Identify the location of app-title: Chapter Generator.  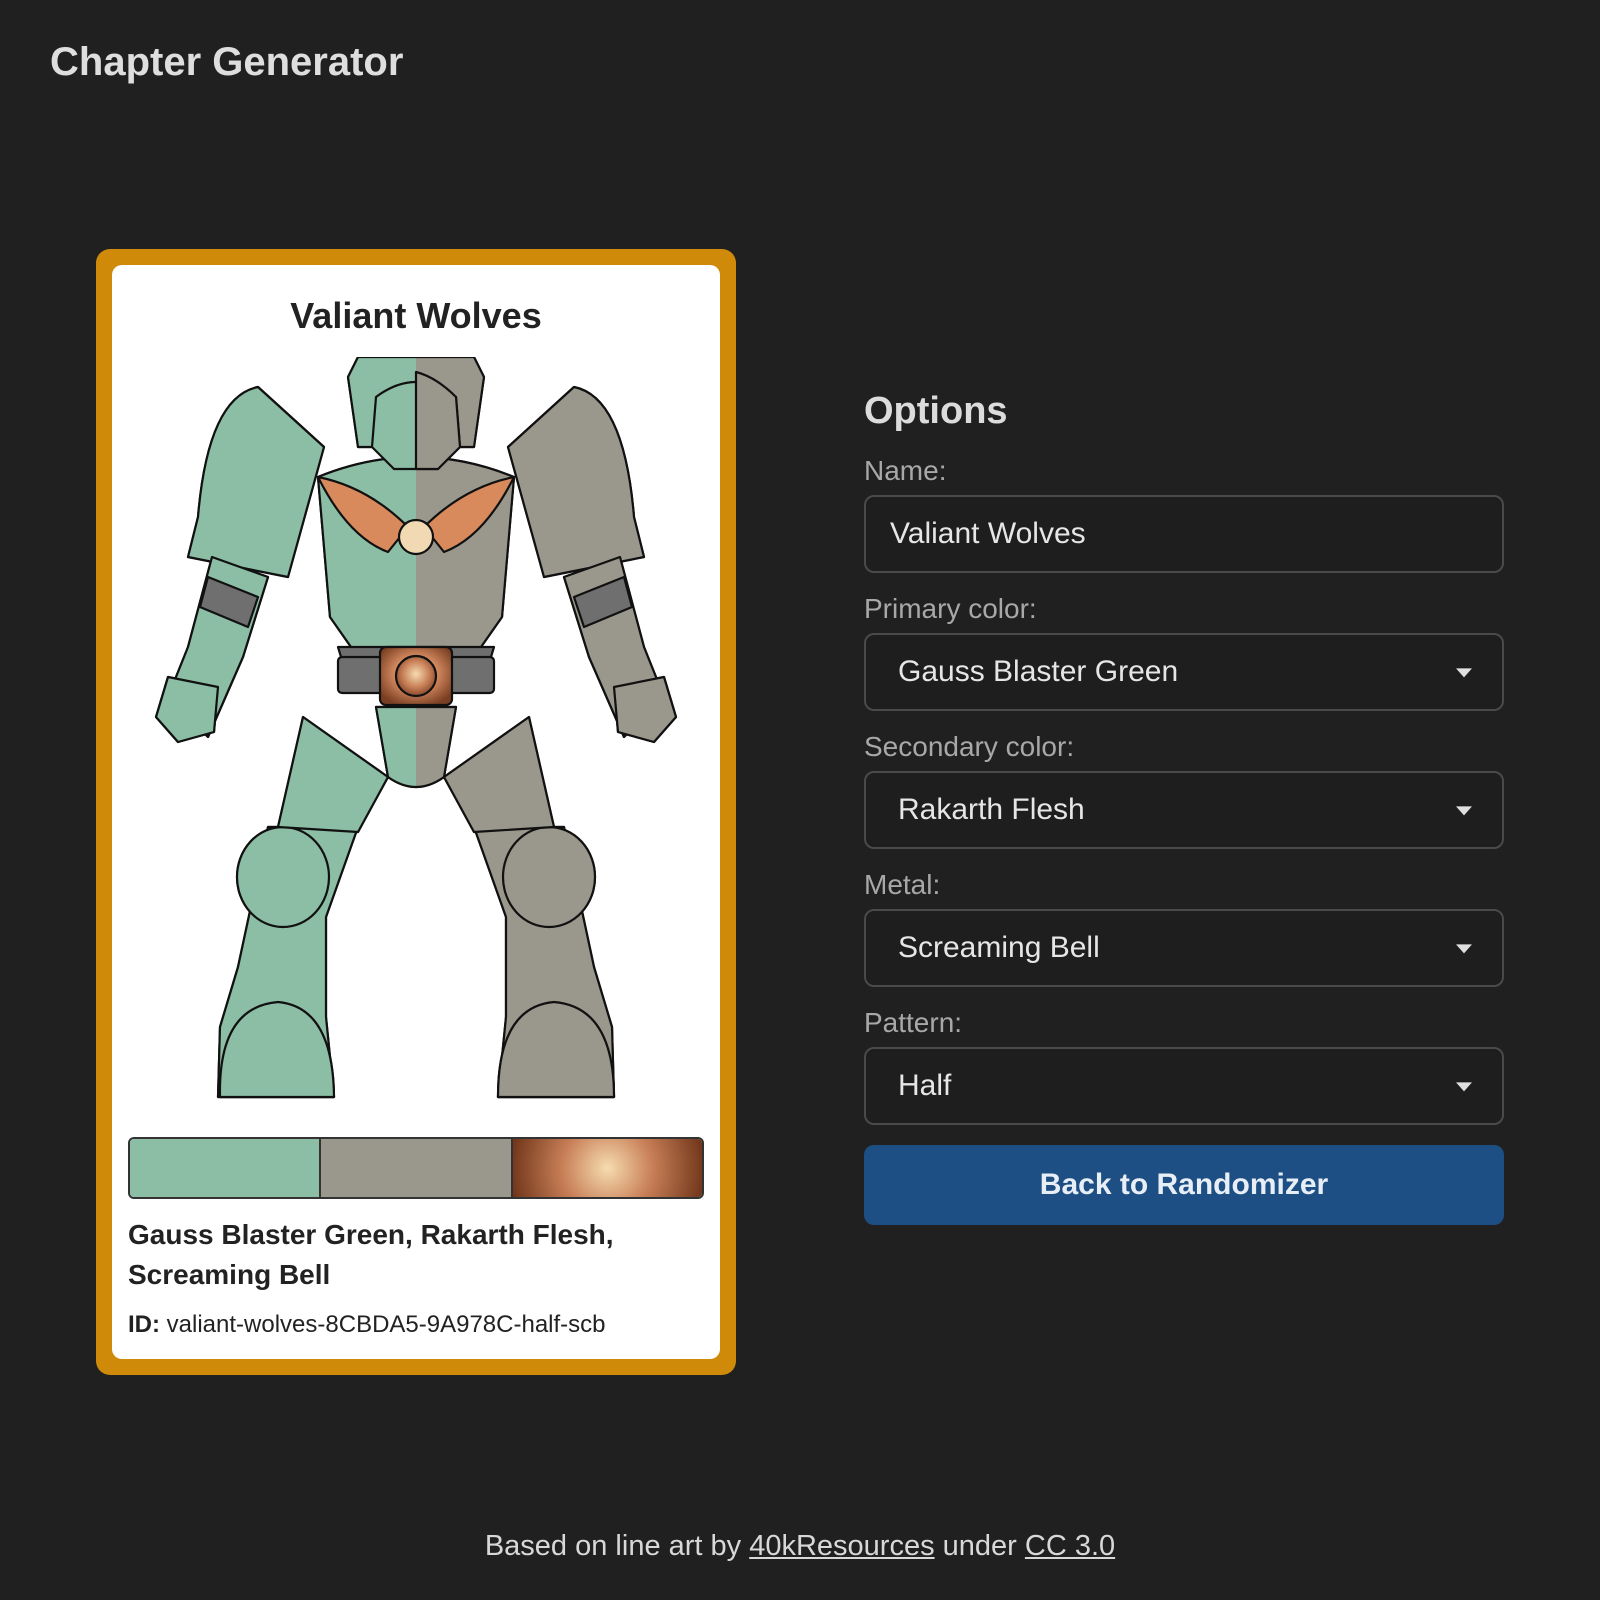
(227, 62).